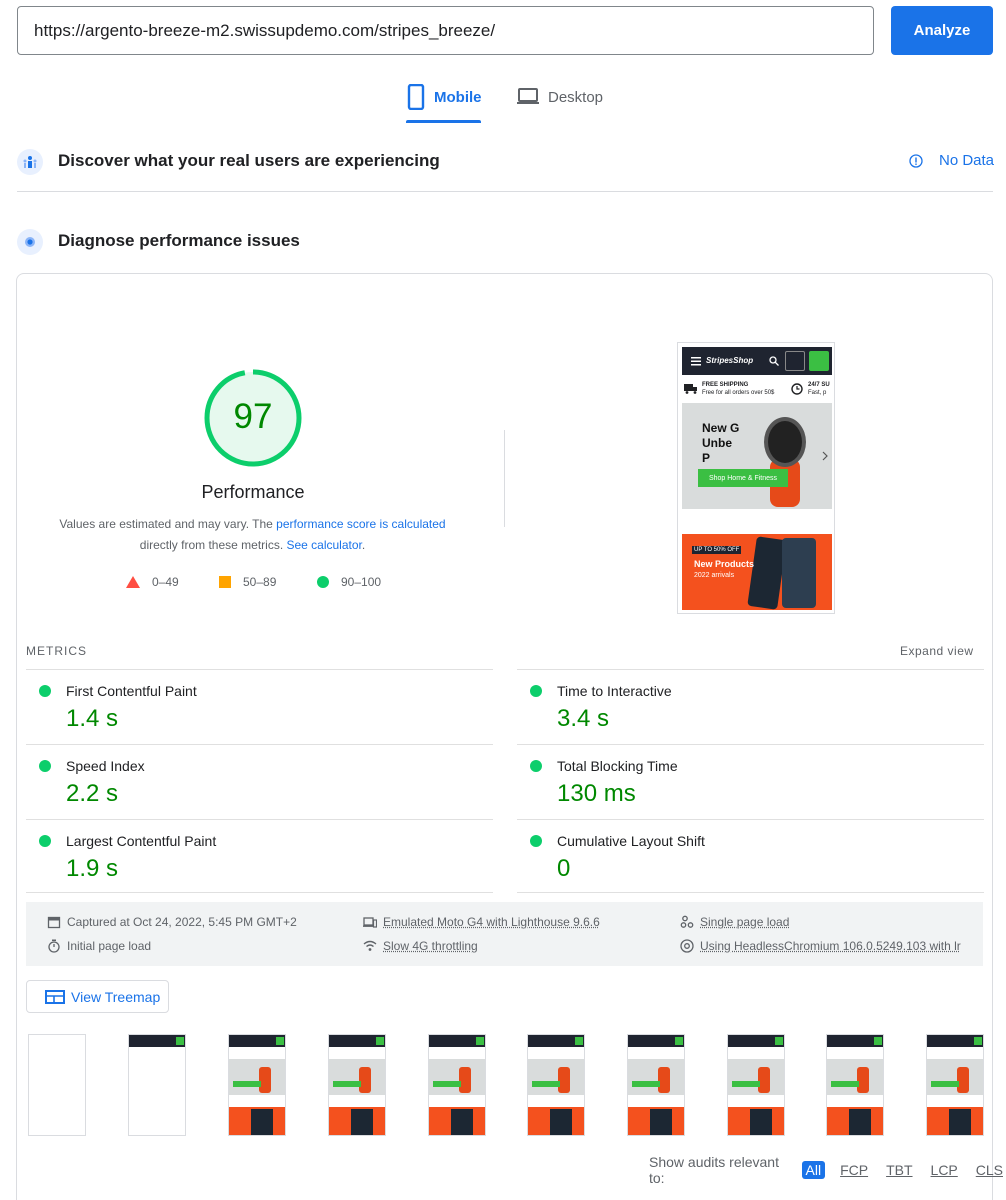  Describe the element at coordinates (259, 706) in the screenshot. I see `metric-fcp: First Contentful Paint 1.4 s` at that location.